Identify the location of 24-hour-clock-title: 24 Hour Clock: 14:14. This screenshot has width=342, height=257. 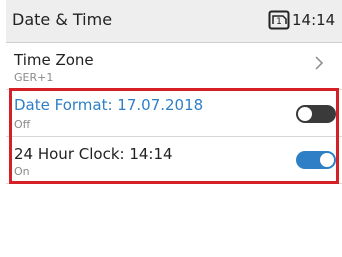
(93, 154).